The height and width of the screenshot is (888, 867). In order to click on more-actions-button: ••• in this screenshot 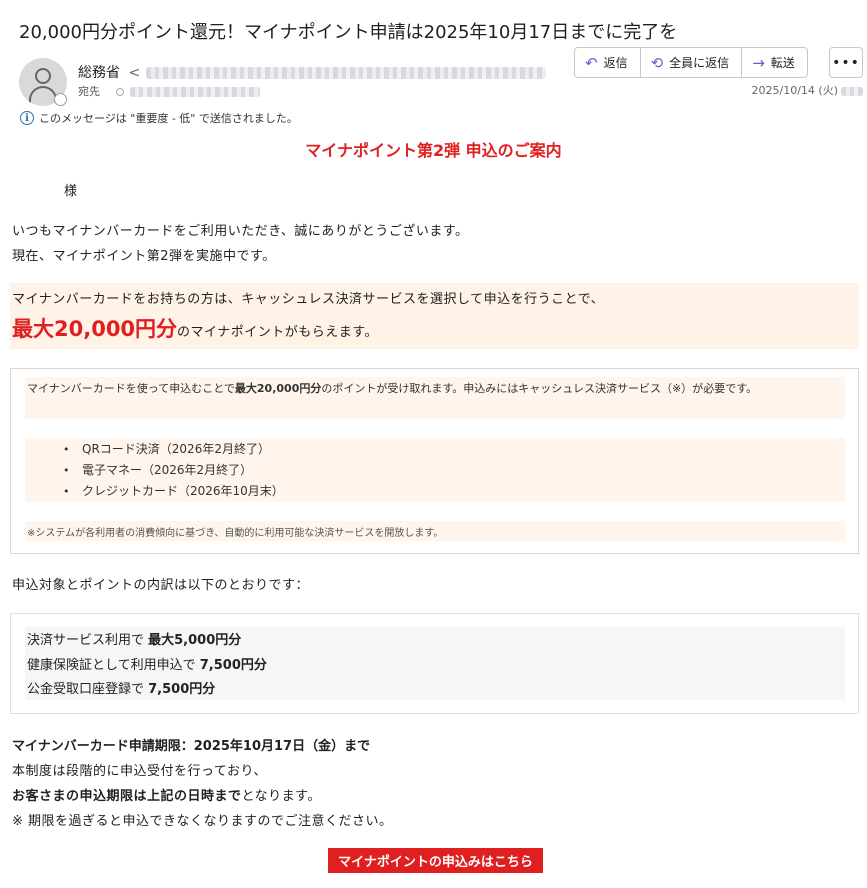, I will do `click(846, 62)`.